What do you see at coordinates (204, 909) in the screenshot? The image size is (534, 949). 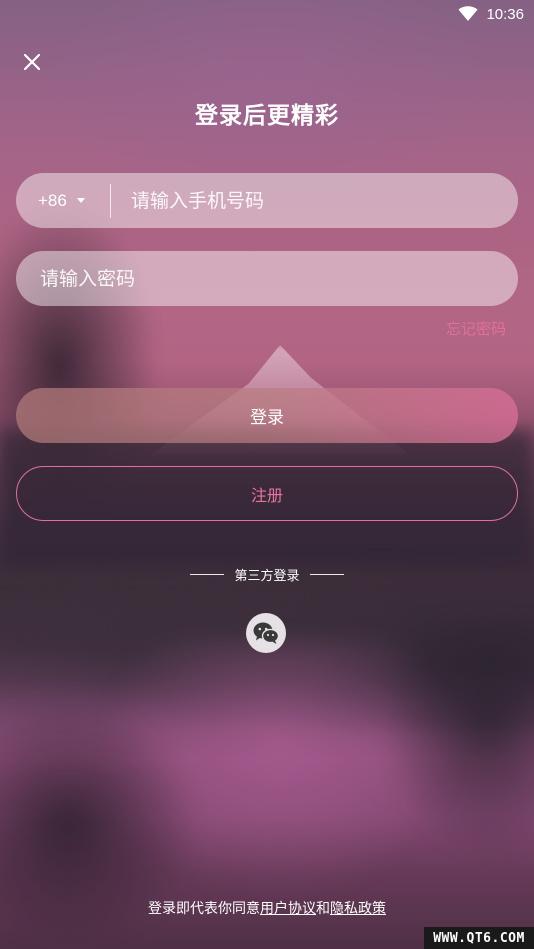 I see `agreement-prefix: 登录即代表你同意` at bounding box center [204, 909].